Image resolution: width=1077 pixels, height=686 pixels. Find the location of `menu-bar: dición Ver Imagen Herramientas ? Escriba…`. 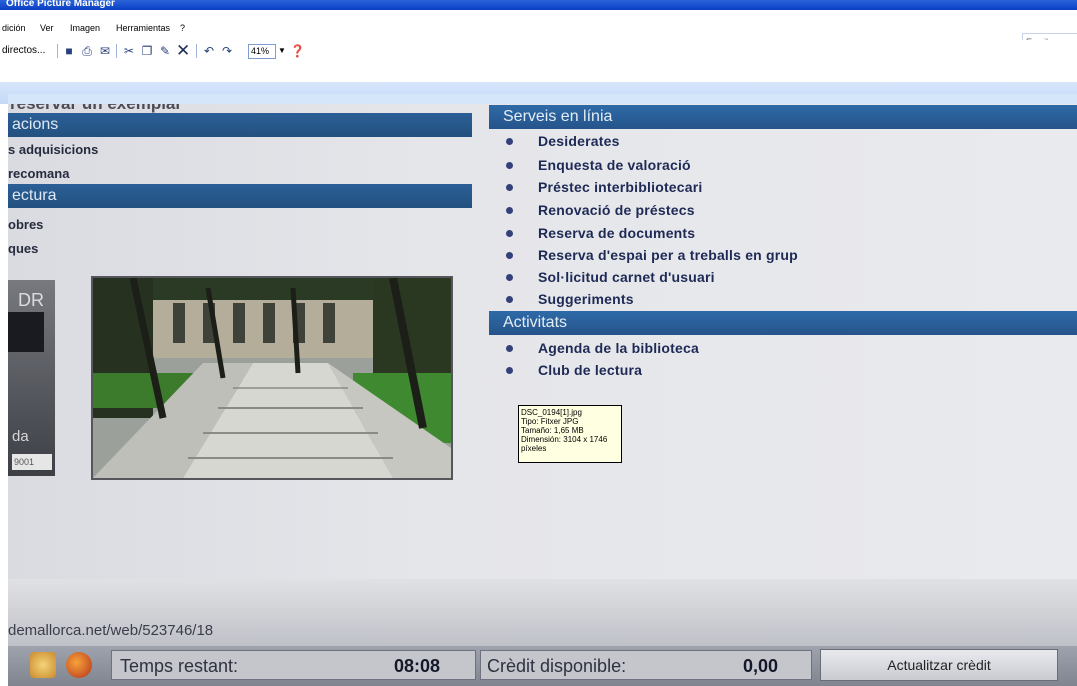

menu-bar: dición Ver Imagen Herramientas ? Escriba… is located at coordinates (538, 30).